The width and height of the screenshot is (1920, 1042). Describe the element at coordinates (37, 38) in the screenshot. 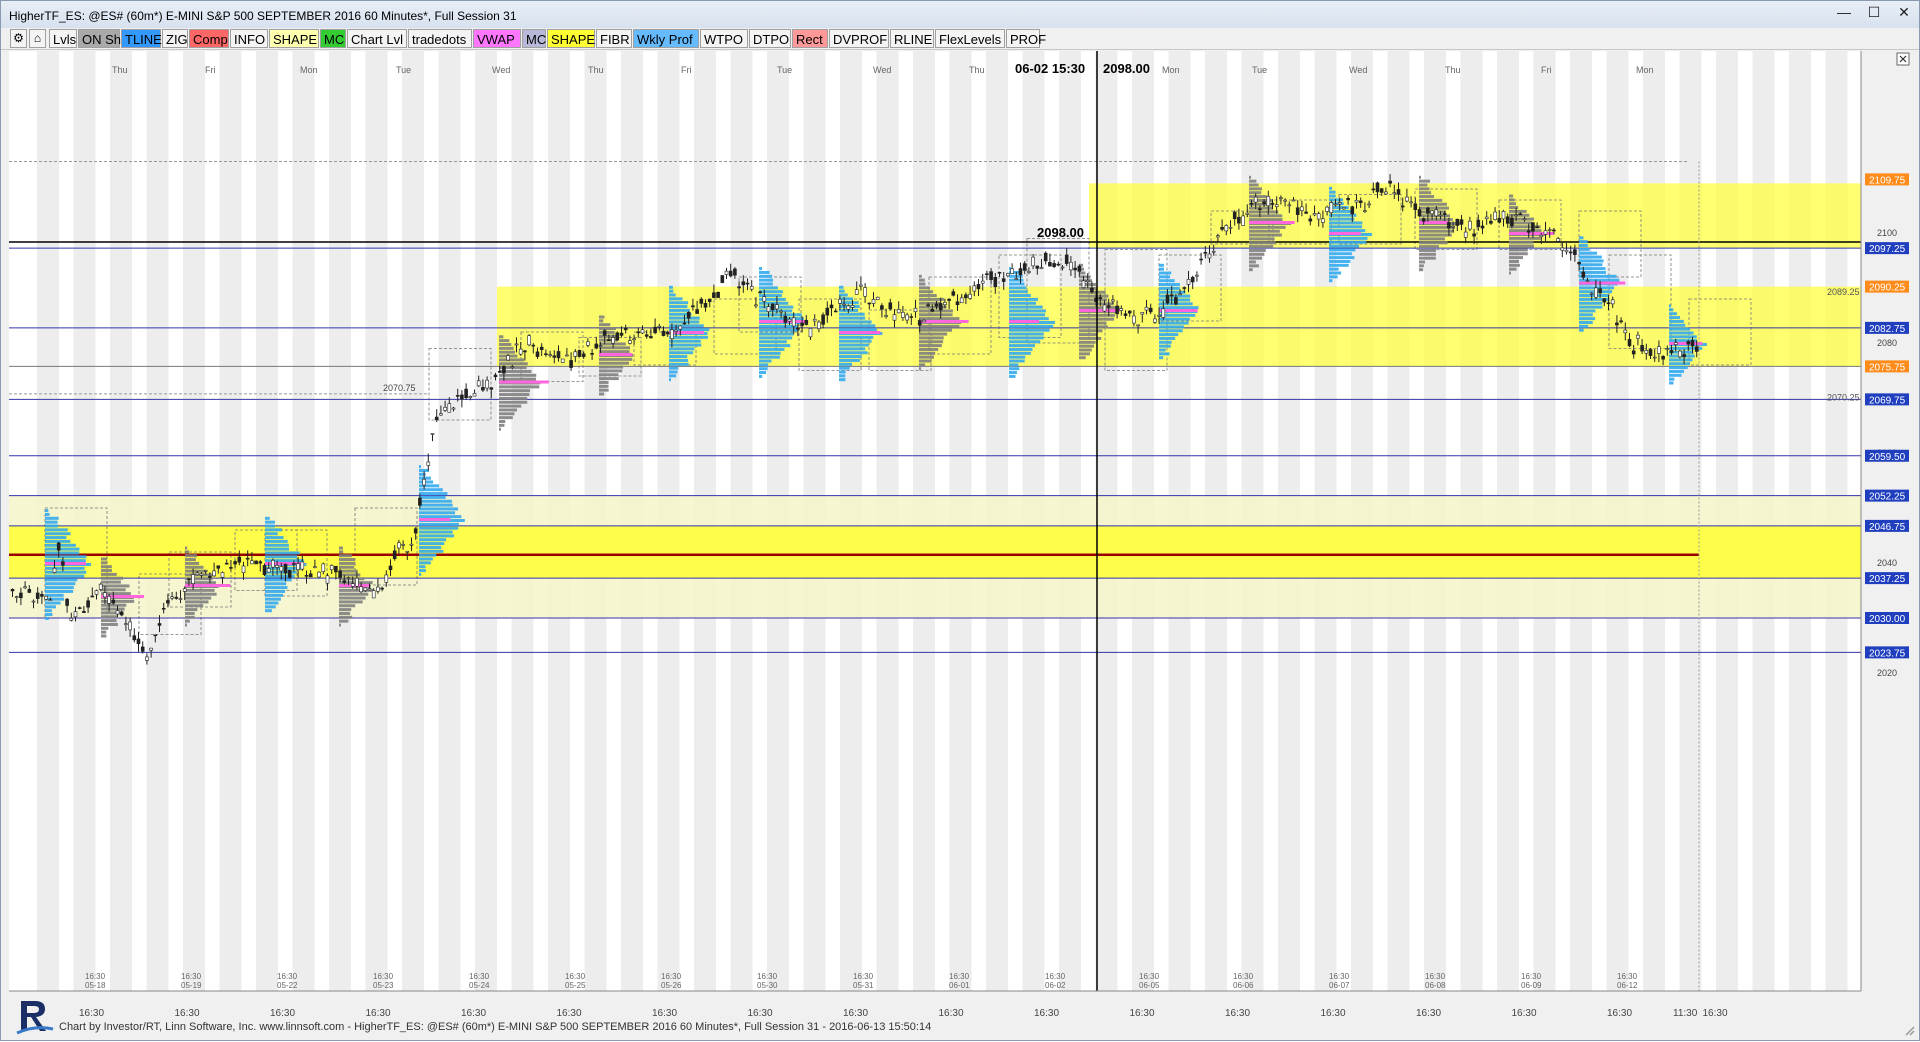

I see `home-icon: ⌂` at that location.